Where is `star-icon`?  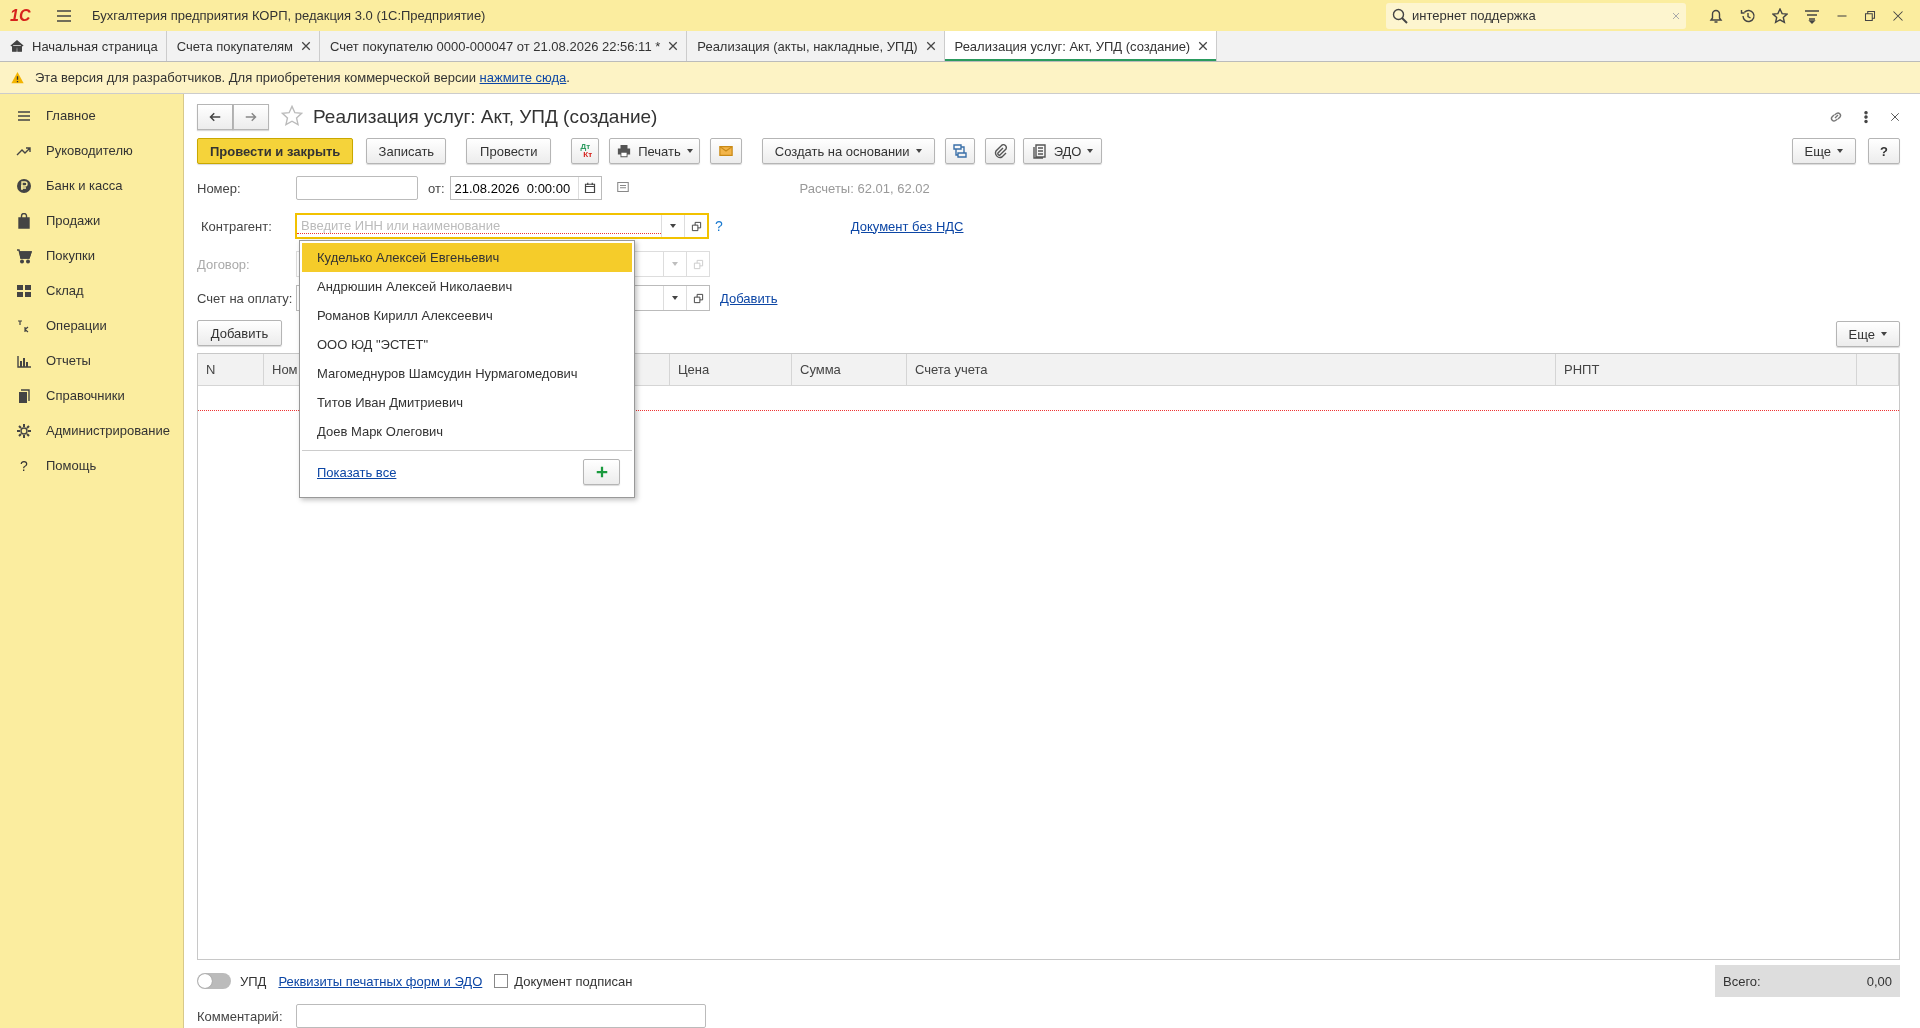 star-icon is located at coordinates (292, 115).